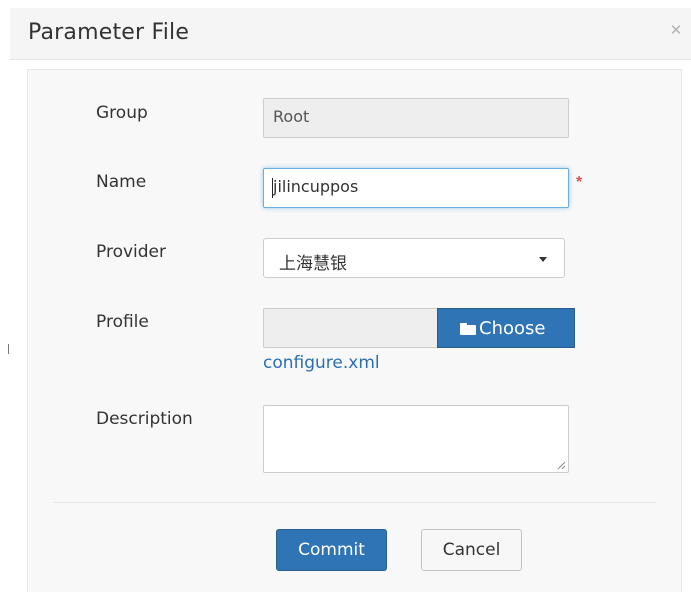  Describe the element at coordinates (109, 32) in the screenshot. I see `dialog-title: Parameter File` at that location.